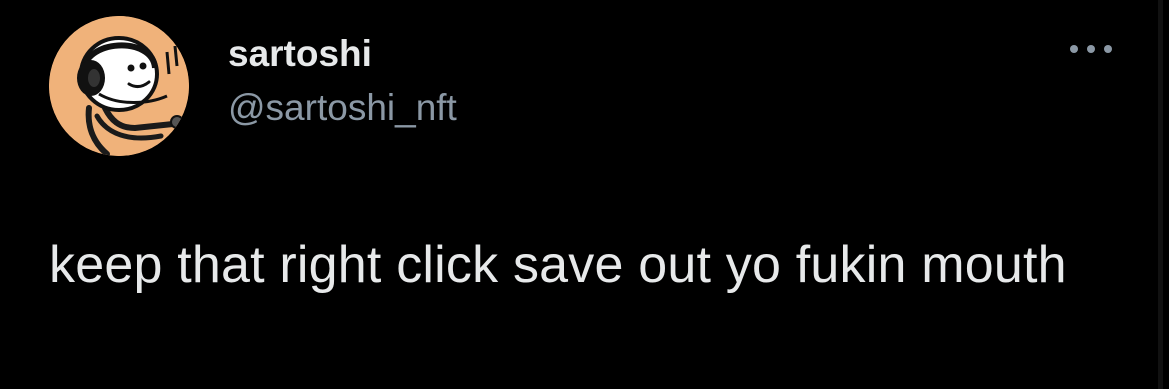 The image size is (1169, 389). I want to click on user-handle: @sartoshi_nft, so click(342, 108).